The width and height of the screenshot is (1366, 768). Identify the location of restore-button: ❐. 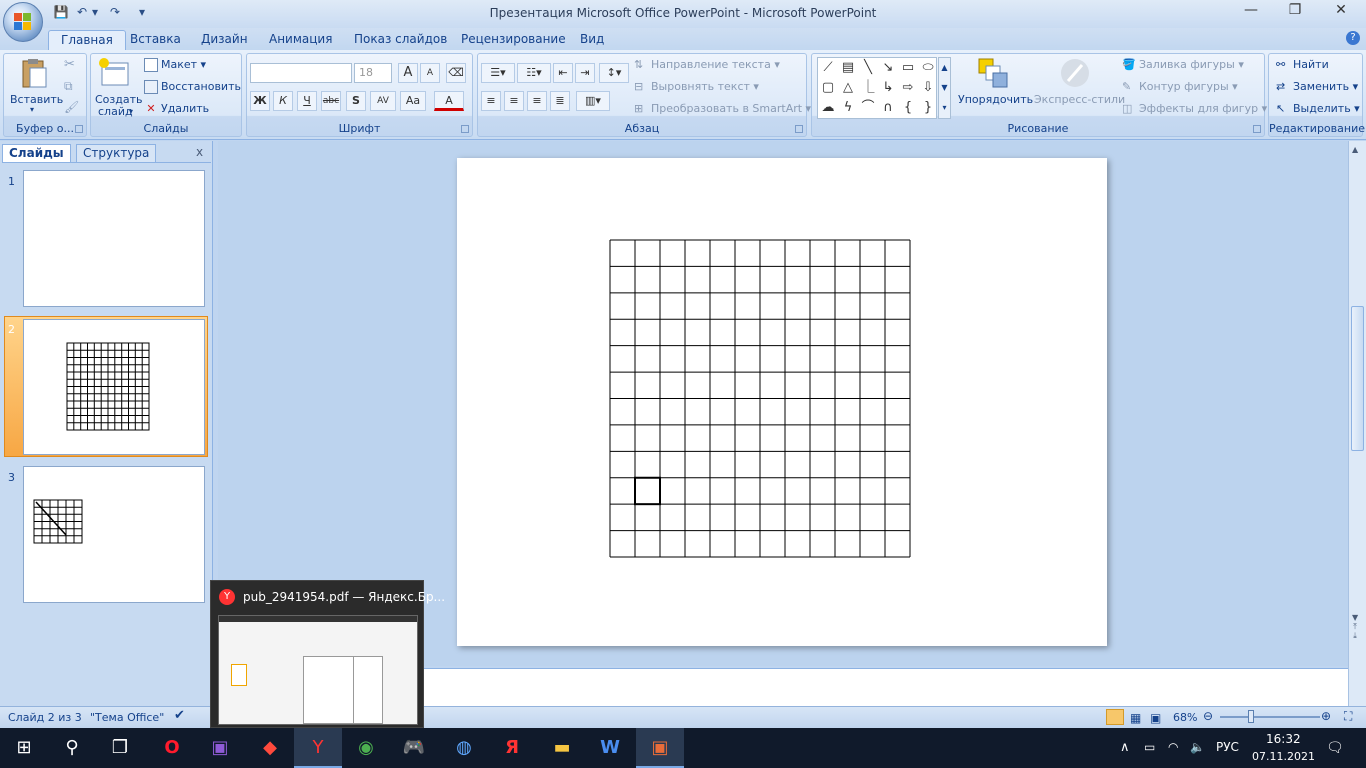
(1295, 13).